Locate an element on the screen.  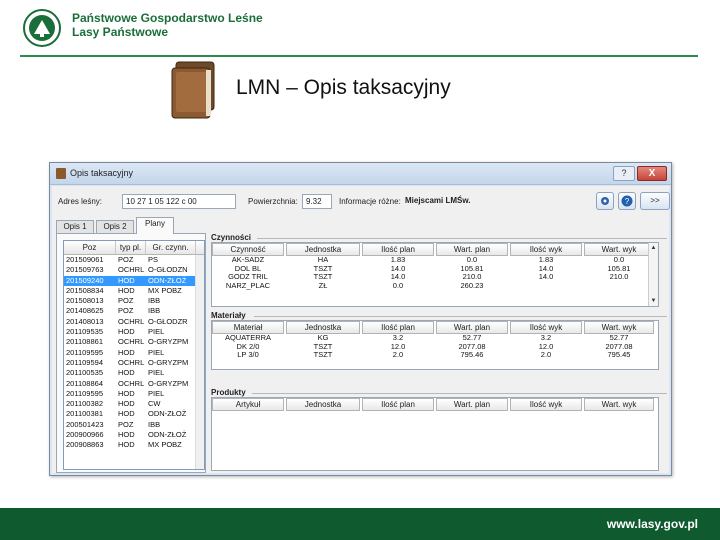
list-item: 201100381 HOD ODN-ZŁOŻ is located at coordinates (134, 414).